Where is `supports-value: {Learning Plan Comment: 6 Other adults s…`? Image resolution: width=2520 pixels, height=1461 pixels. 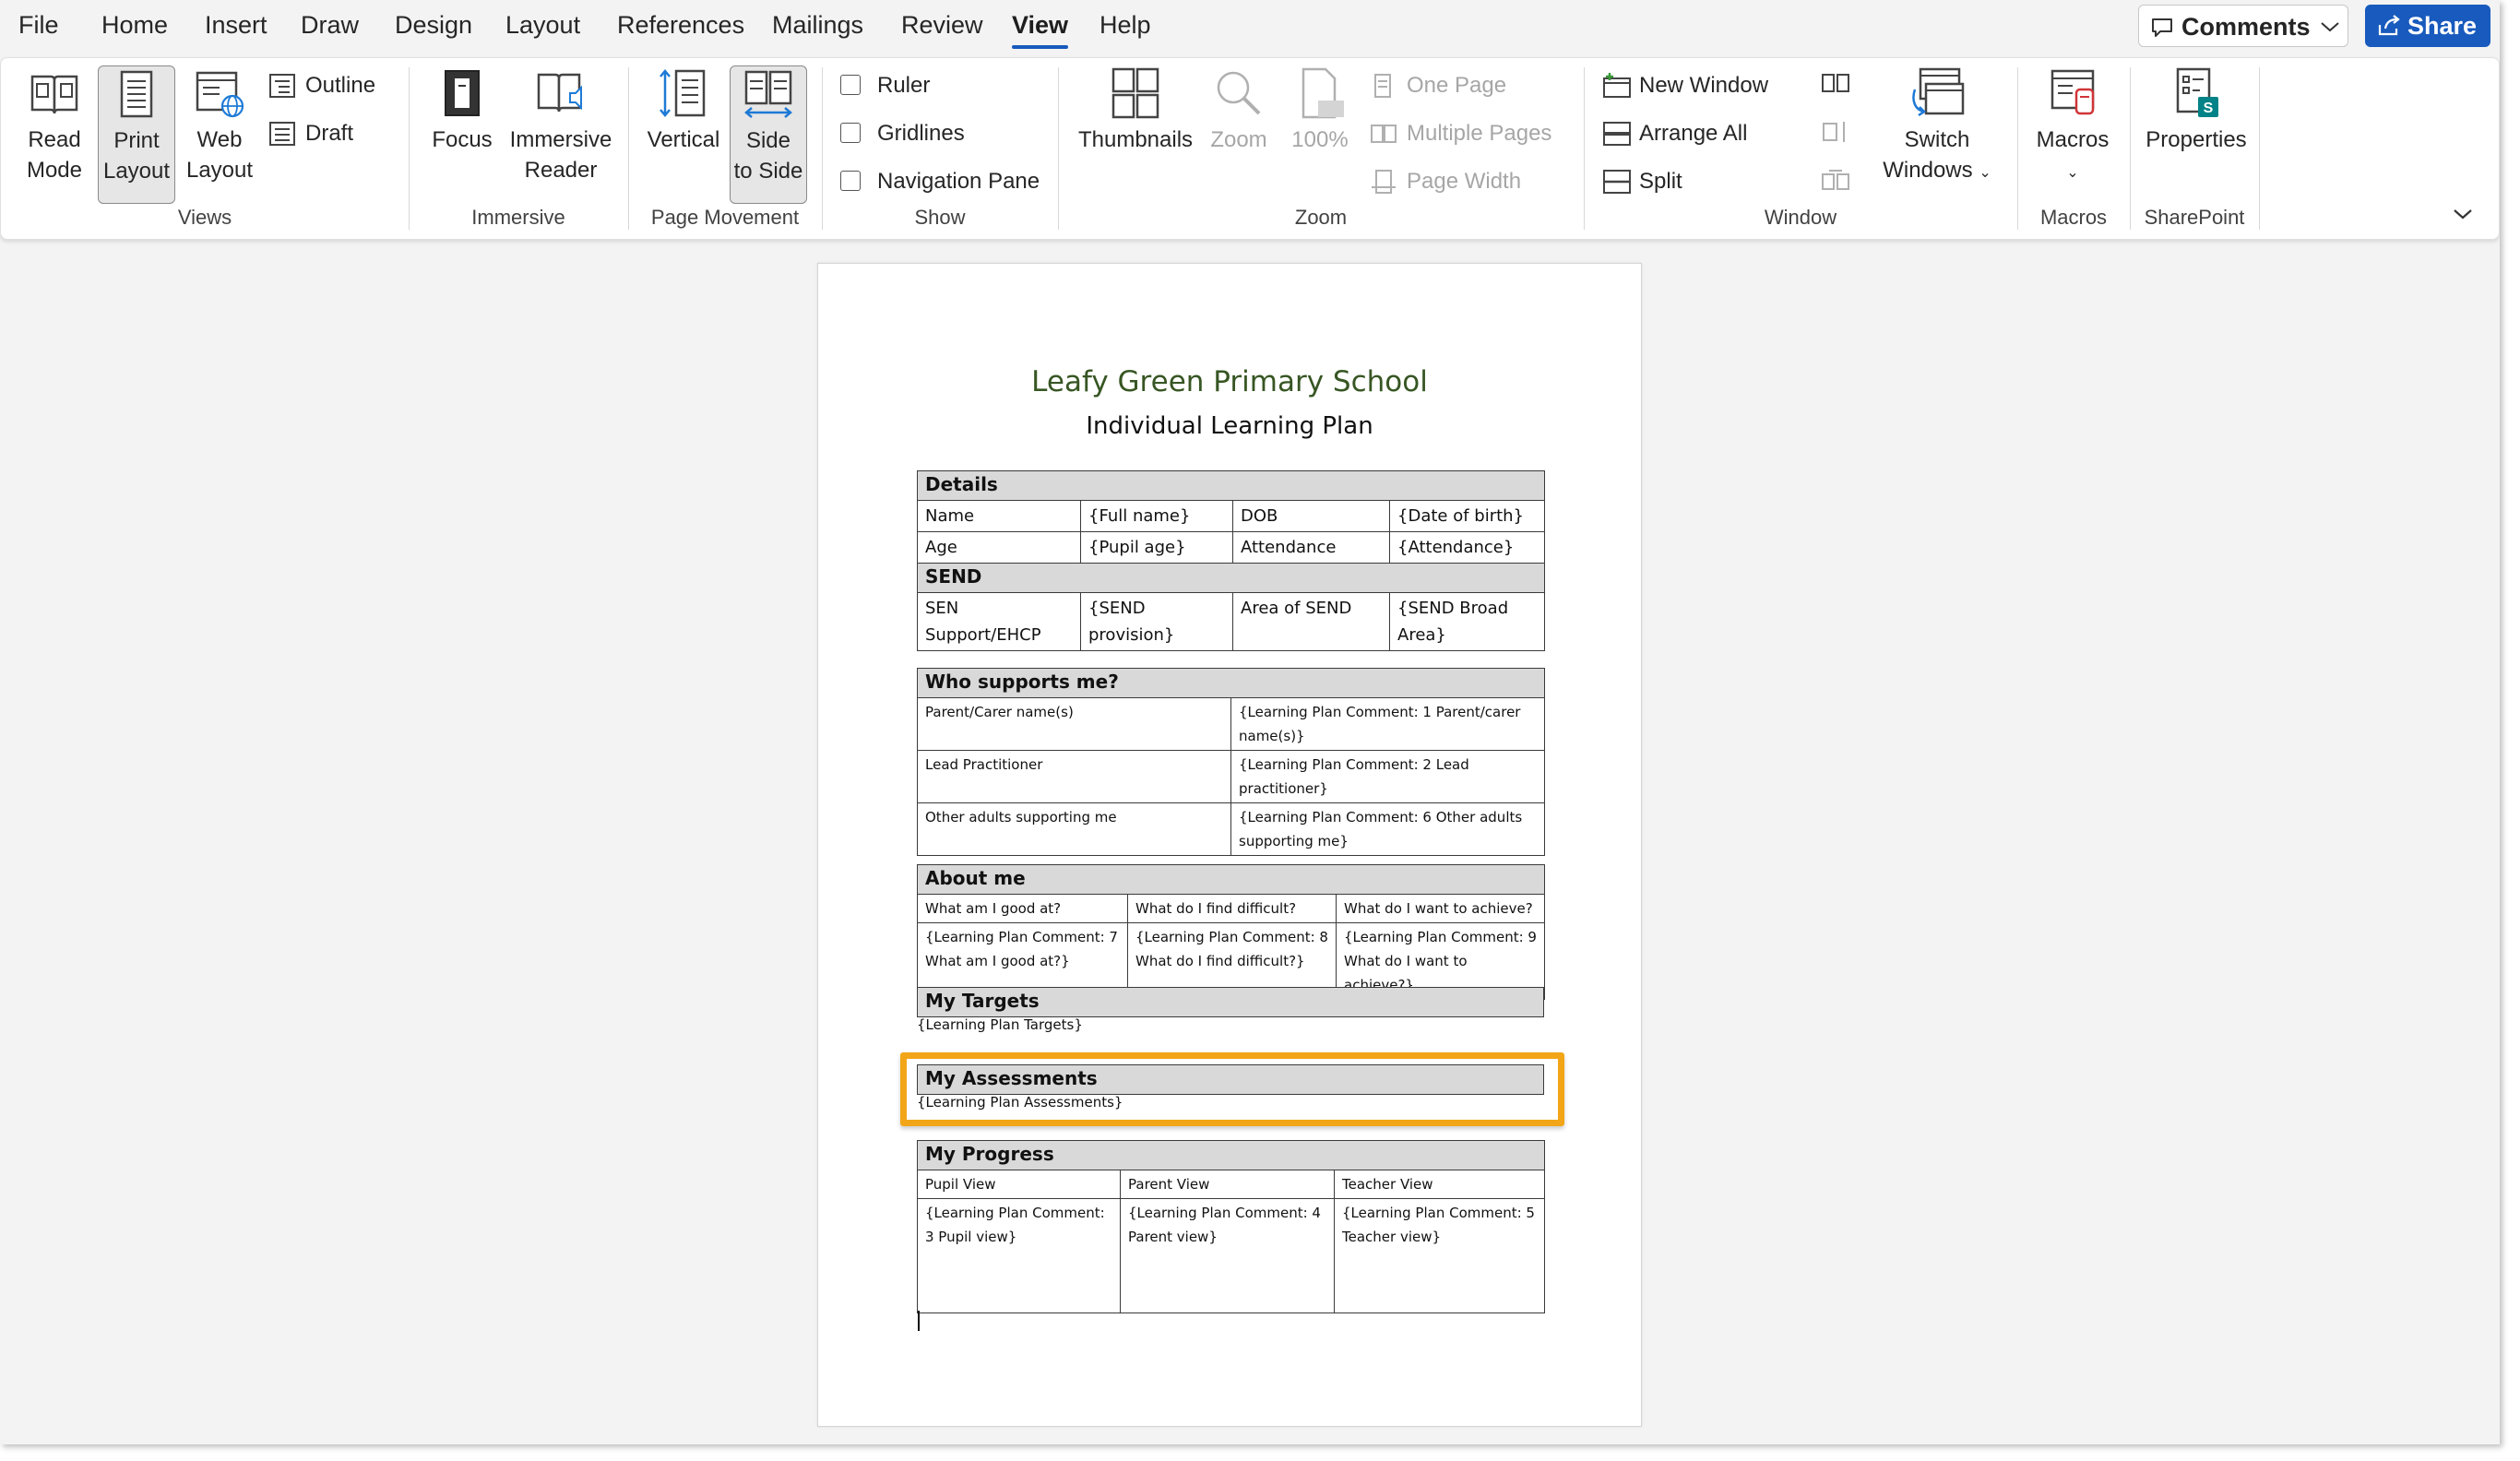 supports-value: {Learning Plan Comment: 6 Other adults s… is located at coordinates (1388, 829).